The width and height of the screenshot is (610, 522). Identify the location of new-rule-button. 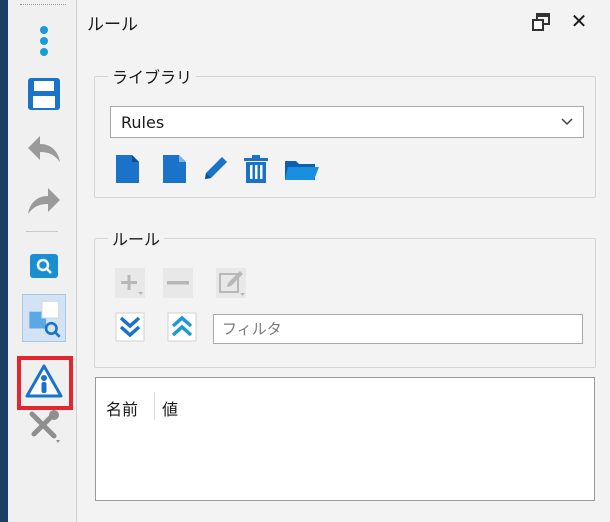
(127, 169).